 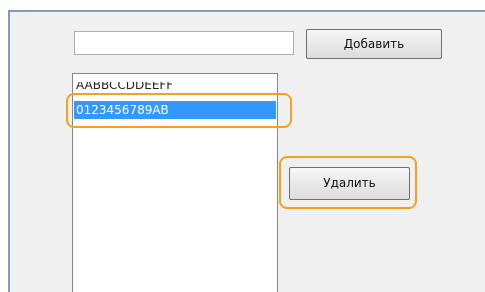 What do you see at coordinates (184, 43) in the screenshot?
I see `add-item-input` at bounding box center [184, 43].